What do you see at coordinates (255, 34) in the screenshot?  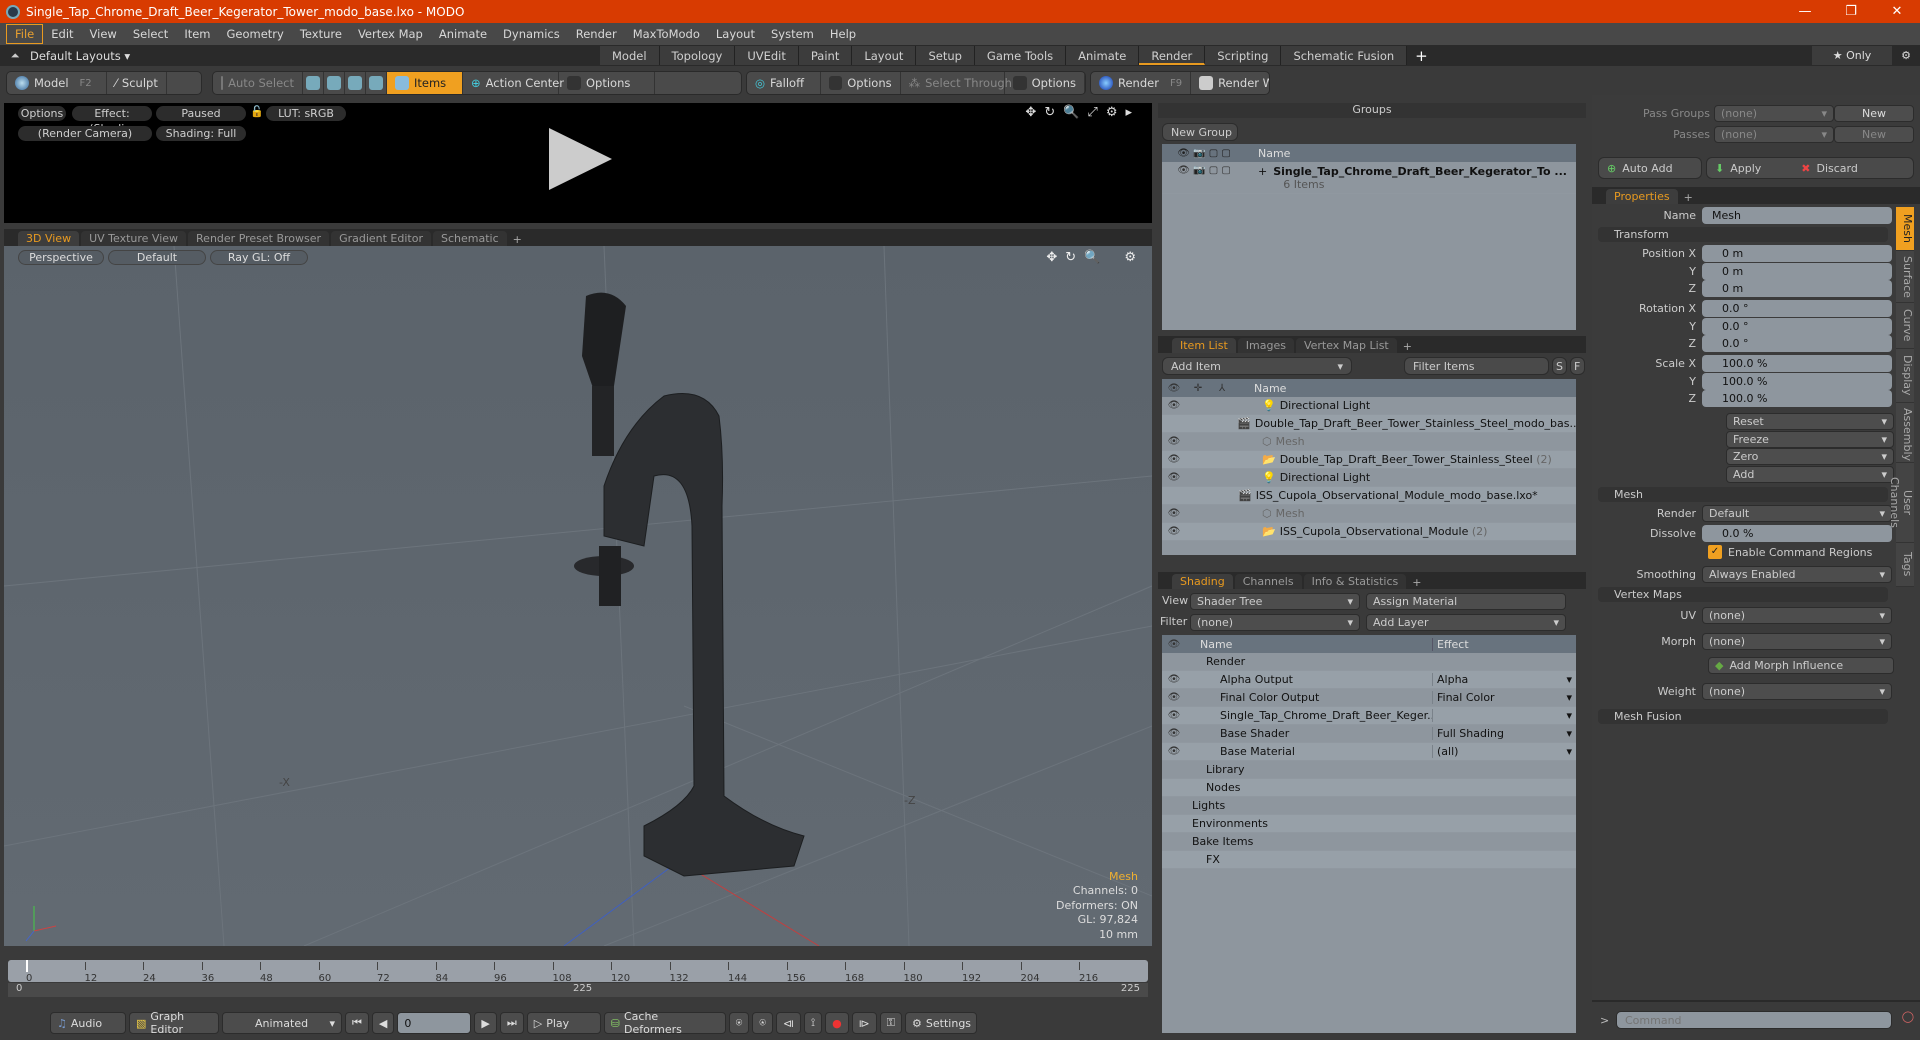 I see `menu-geometry: Geometry` at bounding box center [255, 34].